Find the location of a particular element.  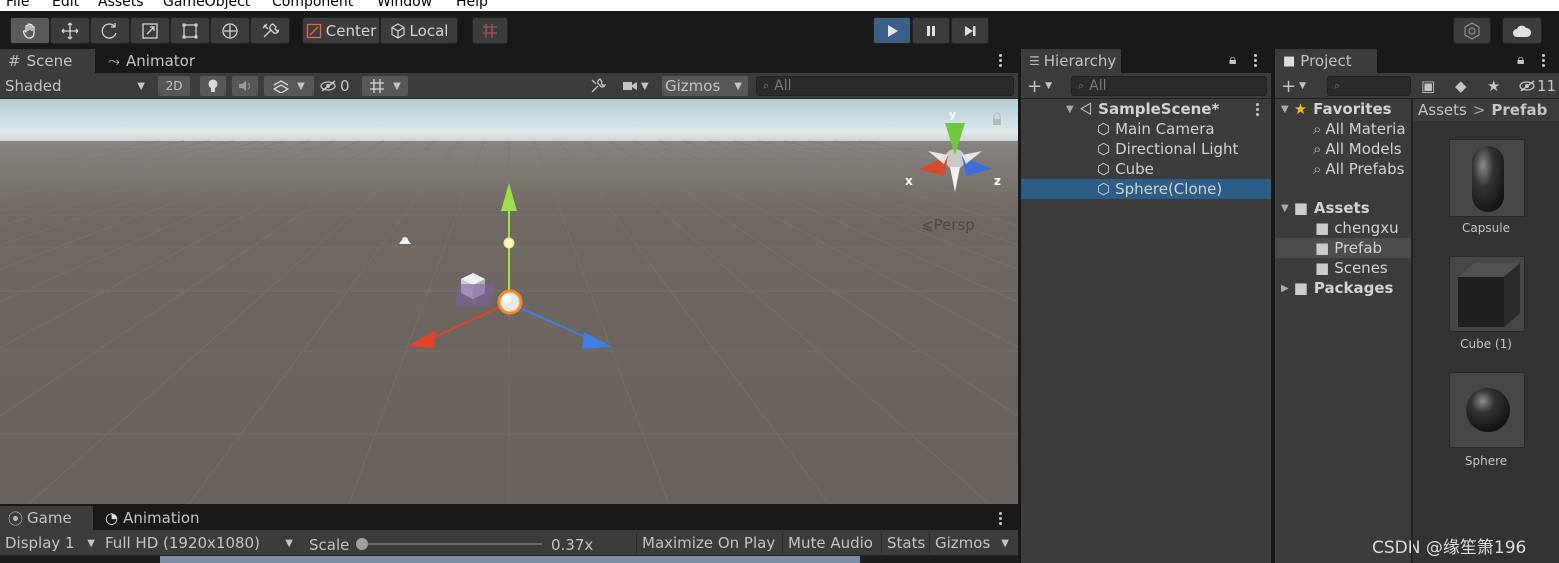

resolution-dropdown: Full HD (1920x1080) ▼ is located at coordinates (200, 543).